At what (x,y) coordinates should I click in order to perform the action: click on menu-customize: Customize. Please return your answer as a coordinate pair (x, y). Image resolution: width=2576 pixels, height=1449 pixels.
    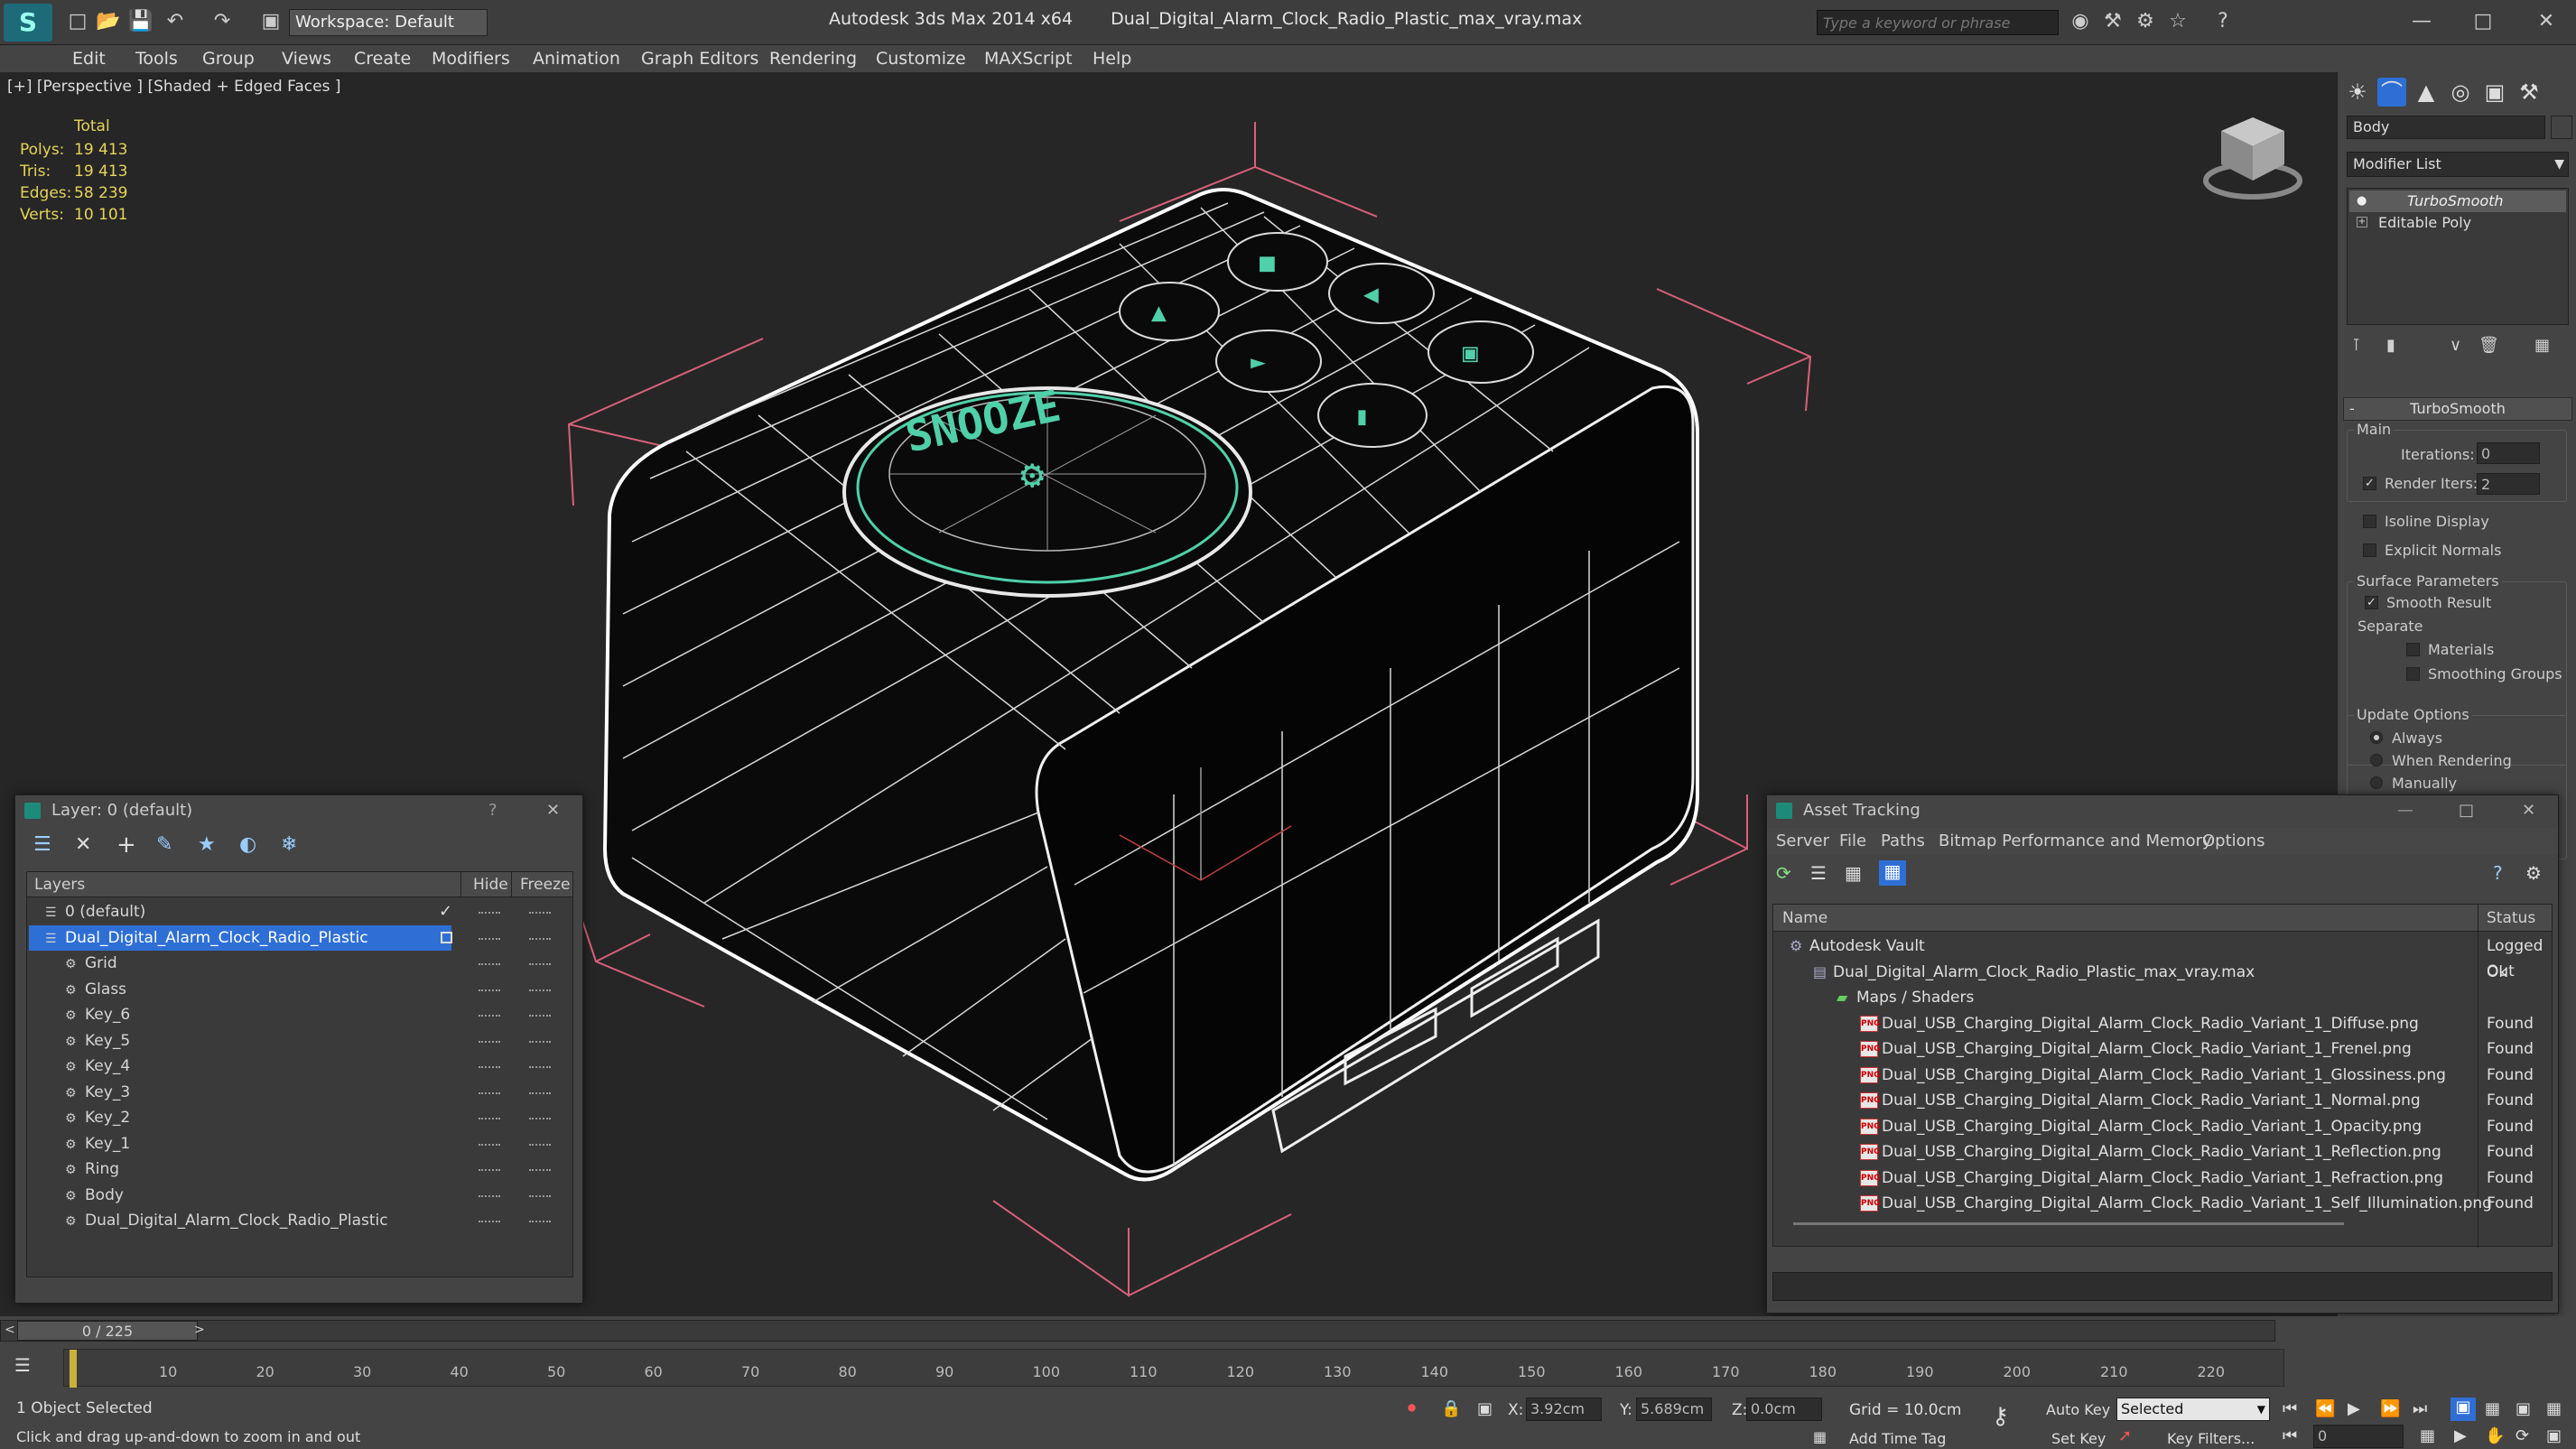
    Looking at the image, I should click on (921, 58).